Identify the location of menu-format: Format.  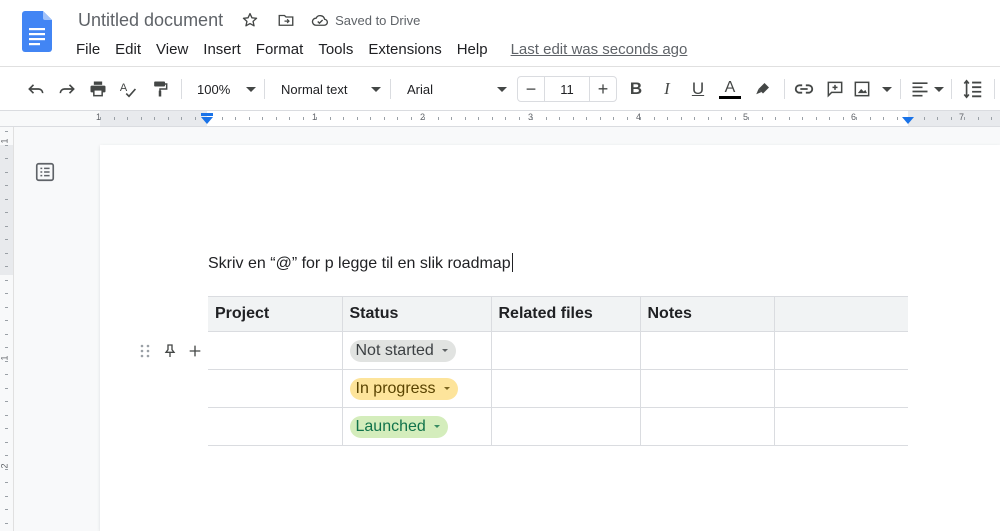
(280, 49).